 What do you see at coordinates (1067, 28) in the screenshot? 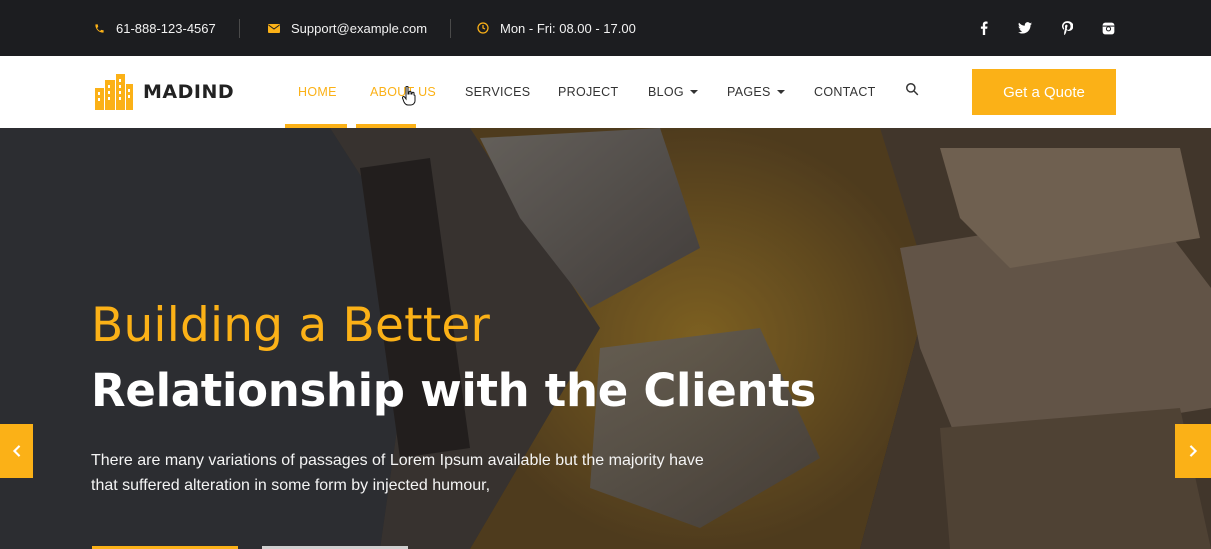
I see `pinterest-icon` at bounding box center [1067, 28].